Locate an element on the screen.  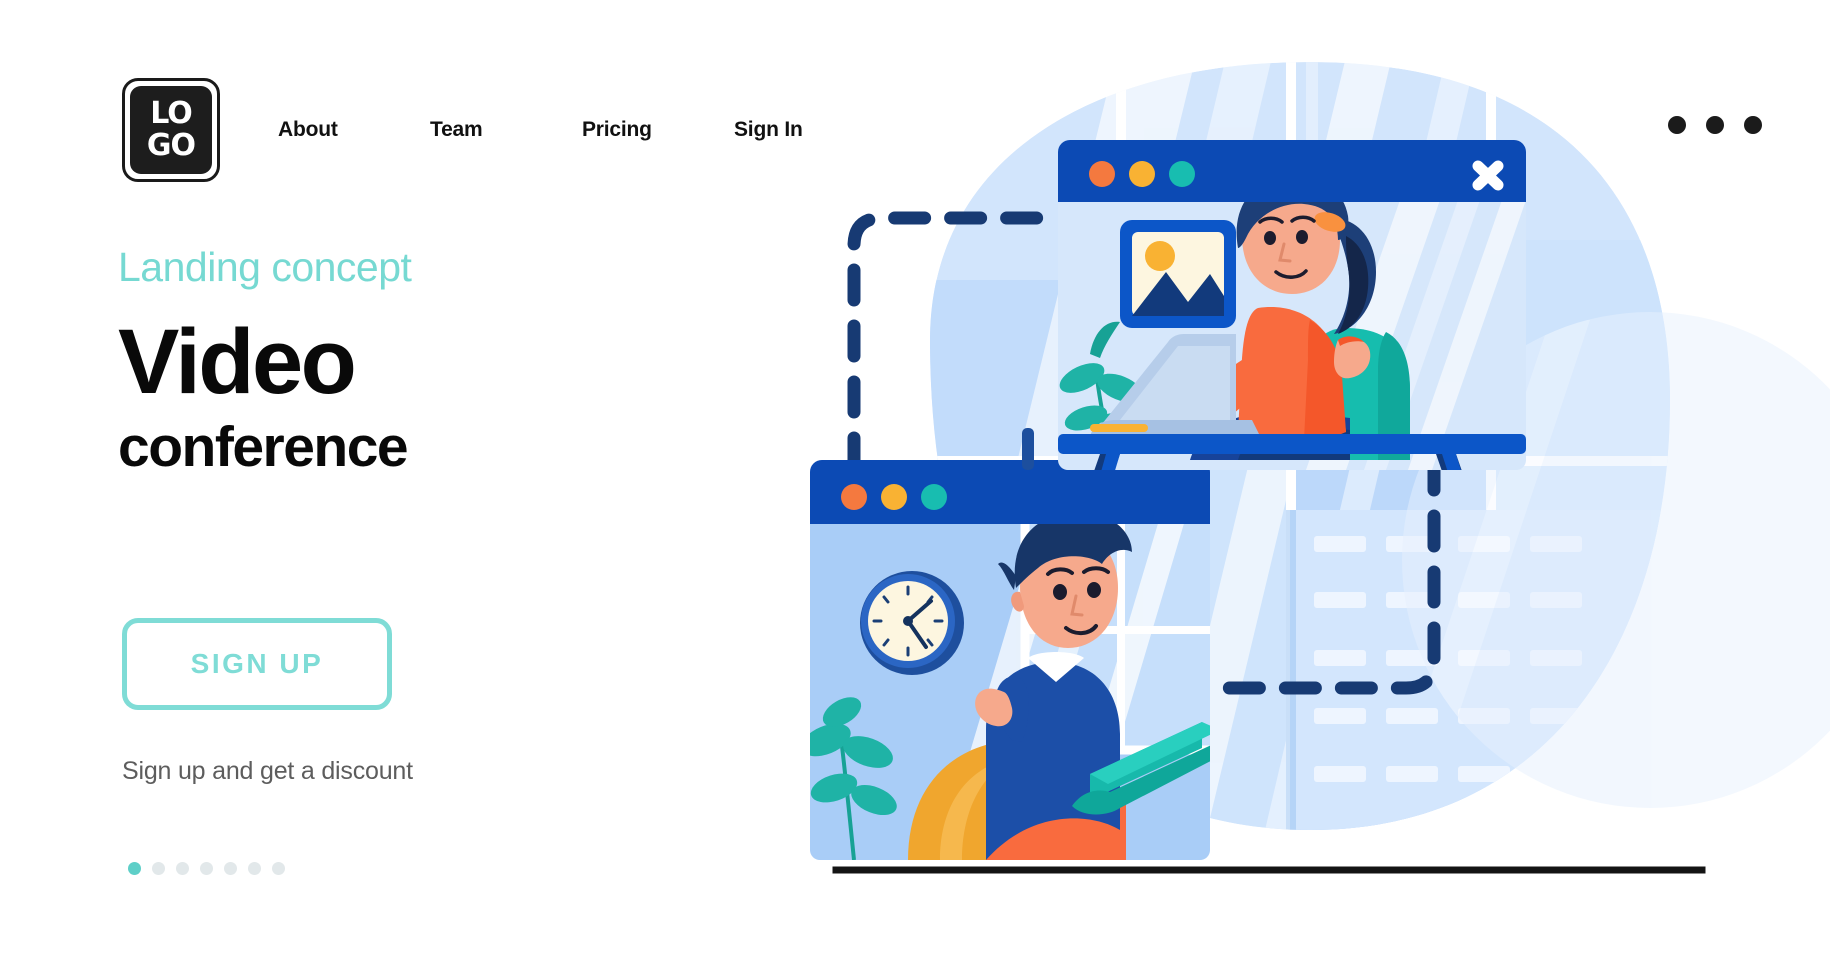
carousel-indicator is located at coordinates (206, 868).